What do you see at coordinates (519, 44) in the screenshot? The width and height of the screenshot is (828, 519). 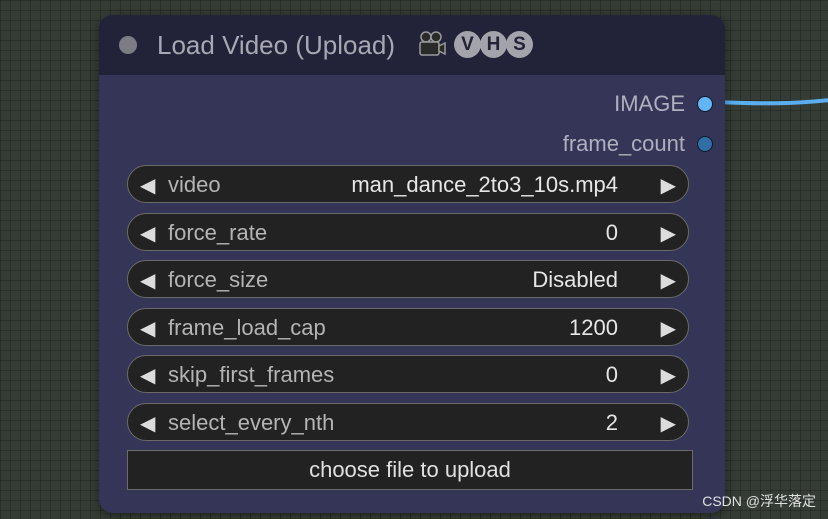 I see `vhs-badge-s: S` at bounding box center [519, 44].